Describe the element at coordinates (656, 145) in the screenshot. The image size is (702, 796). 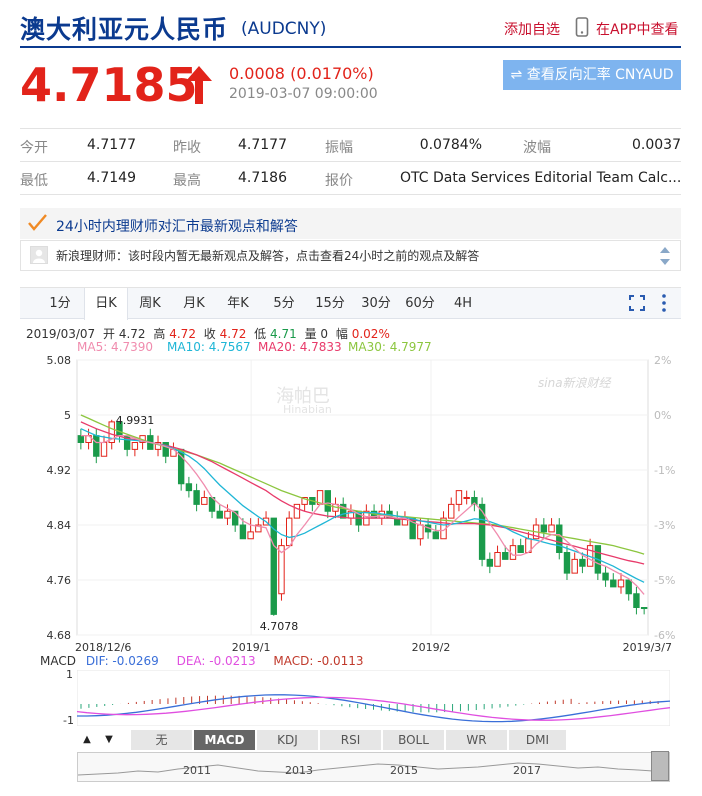
I see `range-value: 0.0037` at that location.